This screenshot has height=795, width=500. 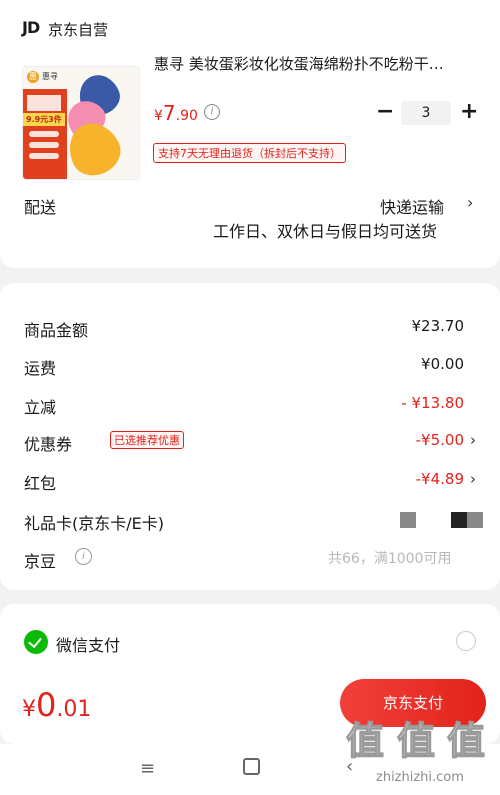 What do you see at coordinates (473, 440) in the screenshot?
I see `coupon-chevron-icon: ›` at bounding box center [473, 440].